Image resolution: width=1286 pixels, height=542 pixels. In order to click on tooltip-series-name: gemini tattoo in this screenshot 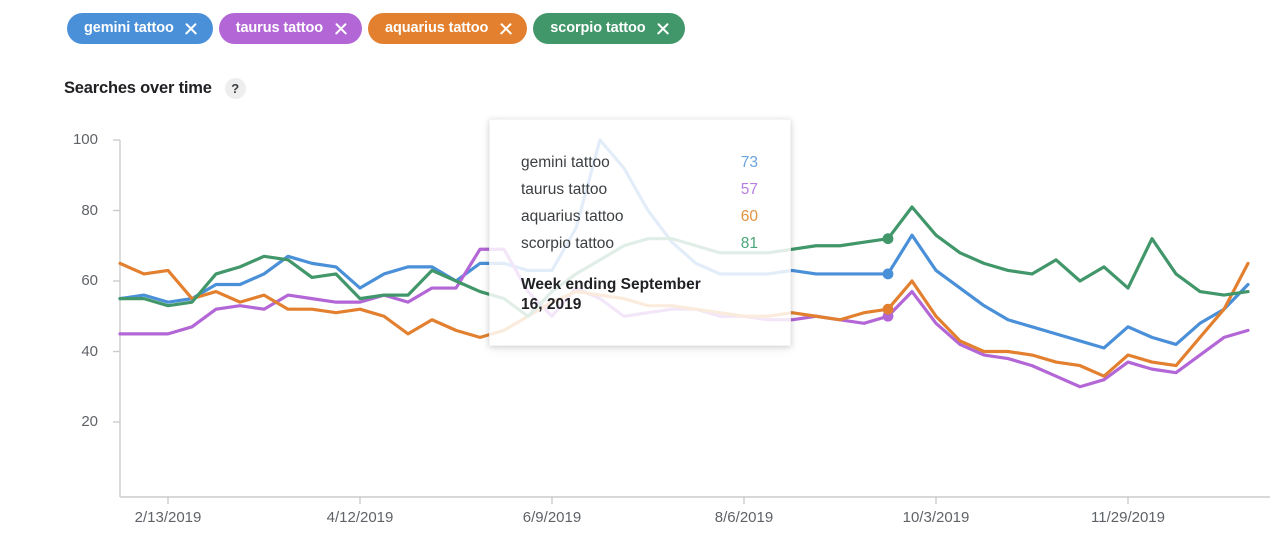, I will do `click(565, 162)`.